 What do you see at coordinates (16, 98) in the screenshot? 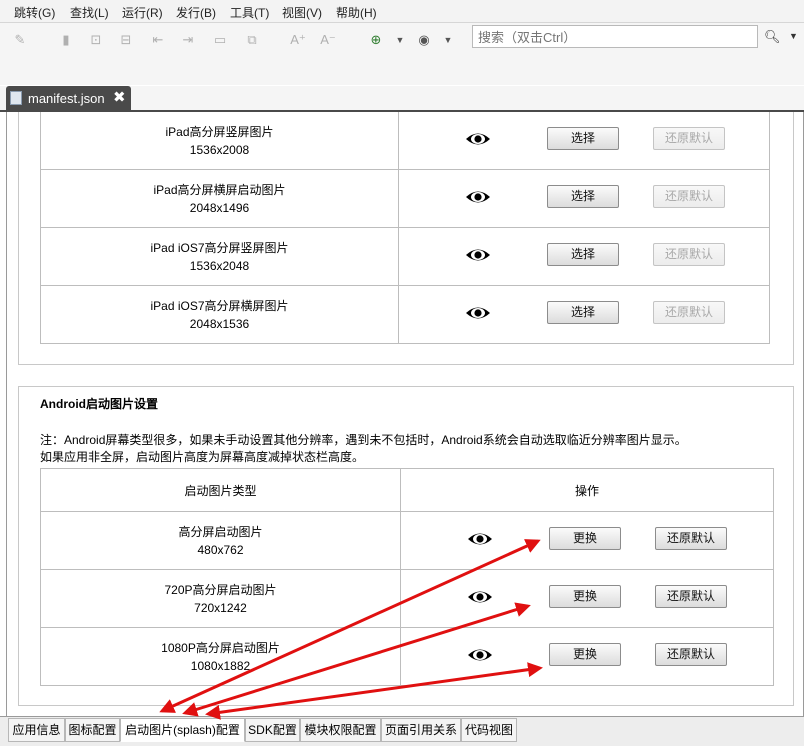
I see `file-icon` at bounding box center [16, 98].